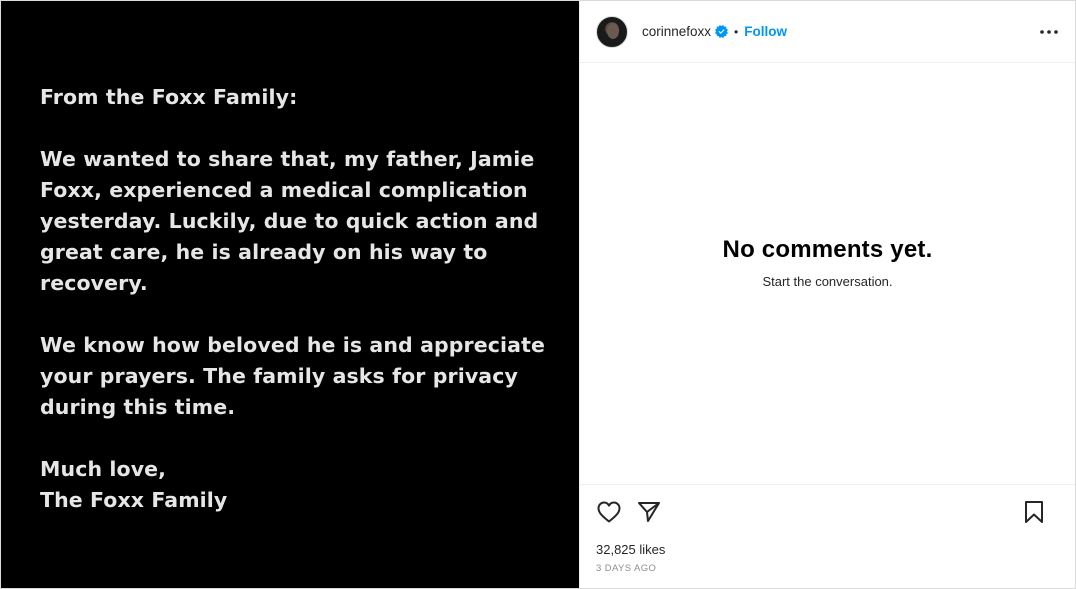 The image size is (1076, 589). Describe the element at coordinates (722, 31) in the screenshot. I see `verified-badge-icon` at that location.